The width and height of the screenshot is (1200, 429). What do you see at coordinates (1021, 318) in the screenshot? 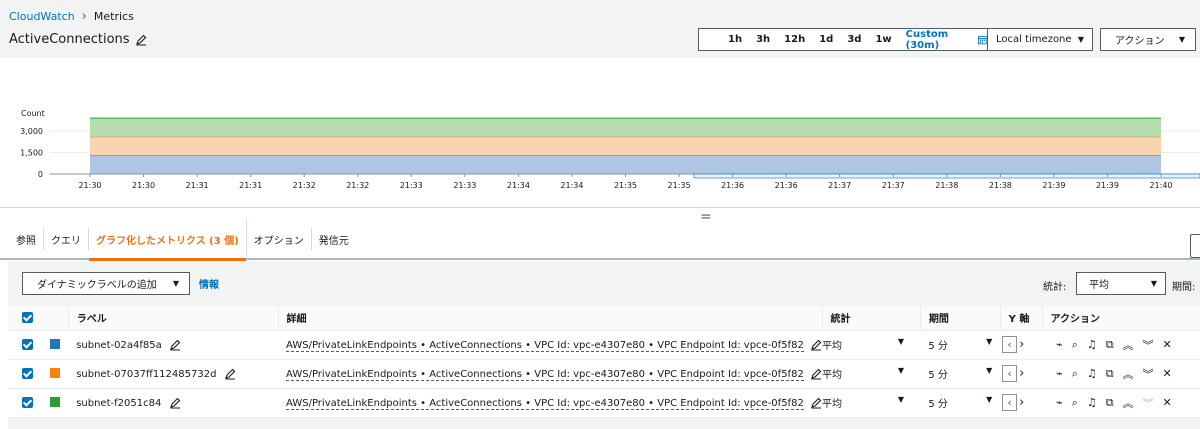
I see `col-yaxis: Y 軸` at bounding box center [1021, 318].